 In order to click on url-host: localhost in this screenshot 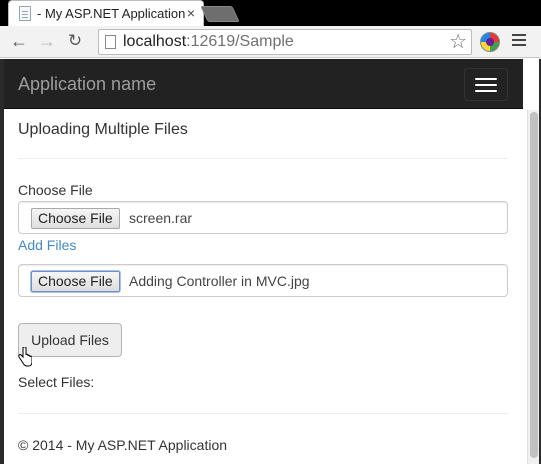, I will do `click(155, 41)`.